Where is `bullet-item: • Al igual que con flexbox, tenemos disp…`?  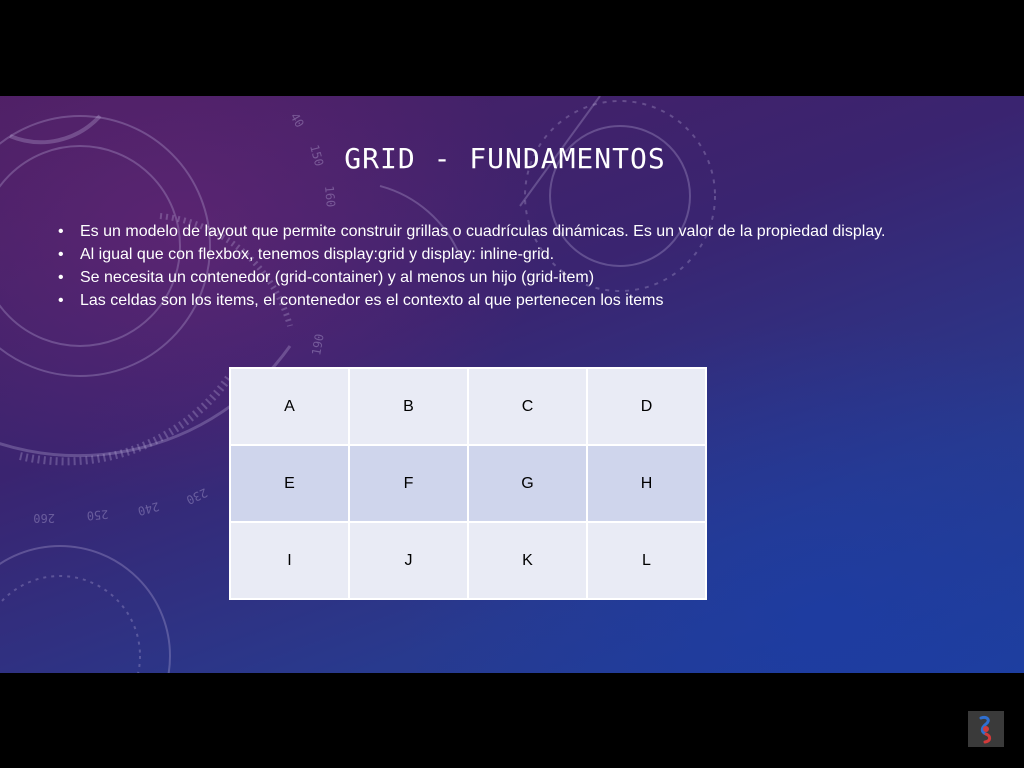 bullet-item: • Al igual que con flexbox, tenemos disp… is located at coordinates (518, 254).